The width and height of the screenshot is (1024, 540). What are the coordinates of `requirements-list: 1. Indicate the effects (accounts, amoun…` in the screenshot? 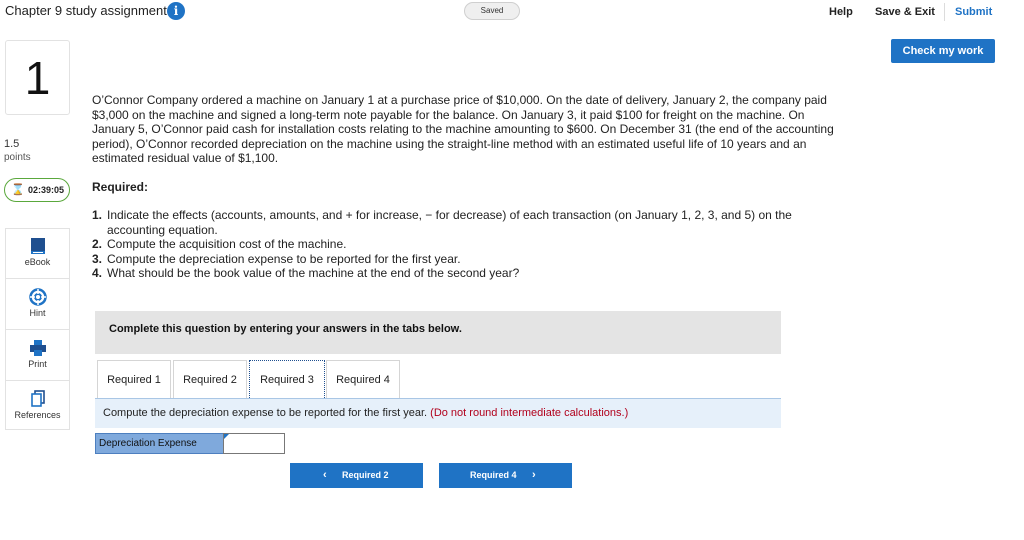 It's located at (458, 244).